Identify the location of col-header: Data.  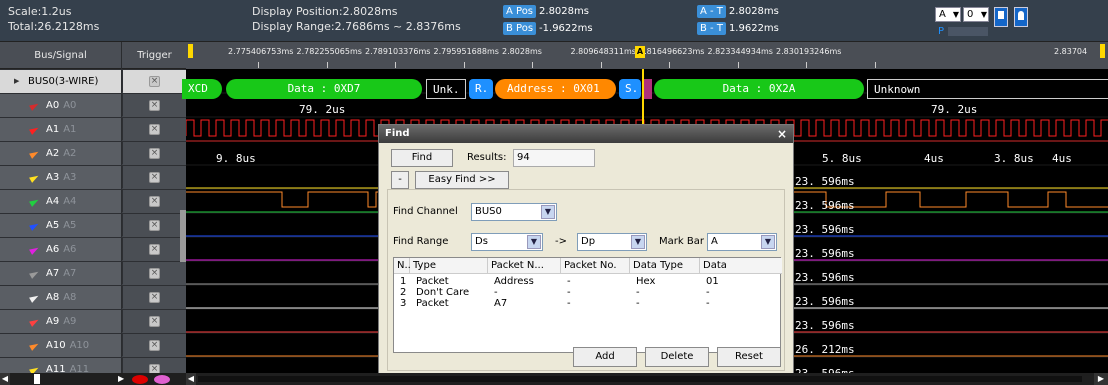
(741, 266).